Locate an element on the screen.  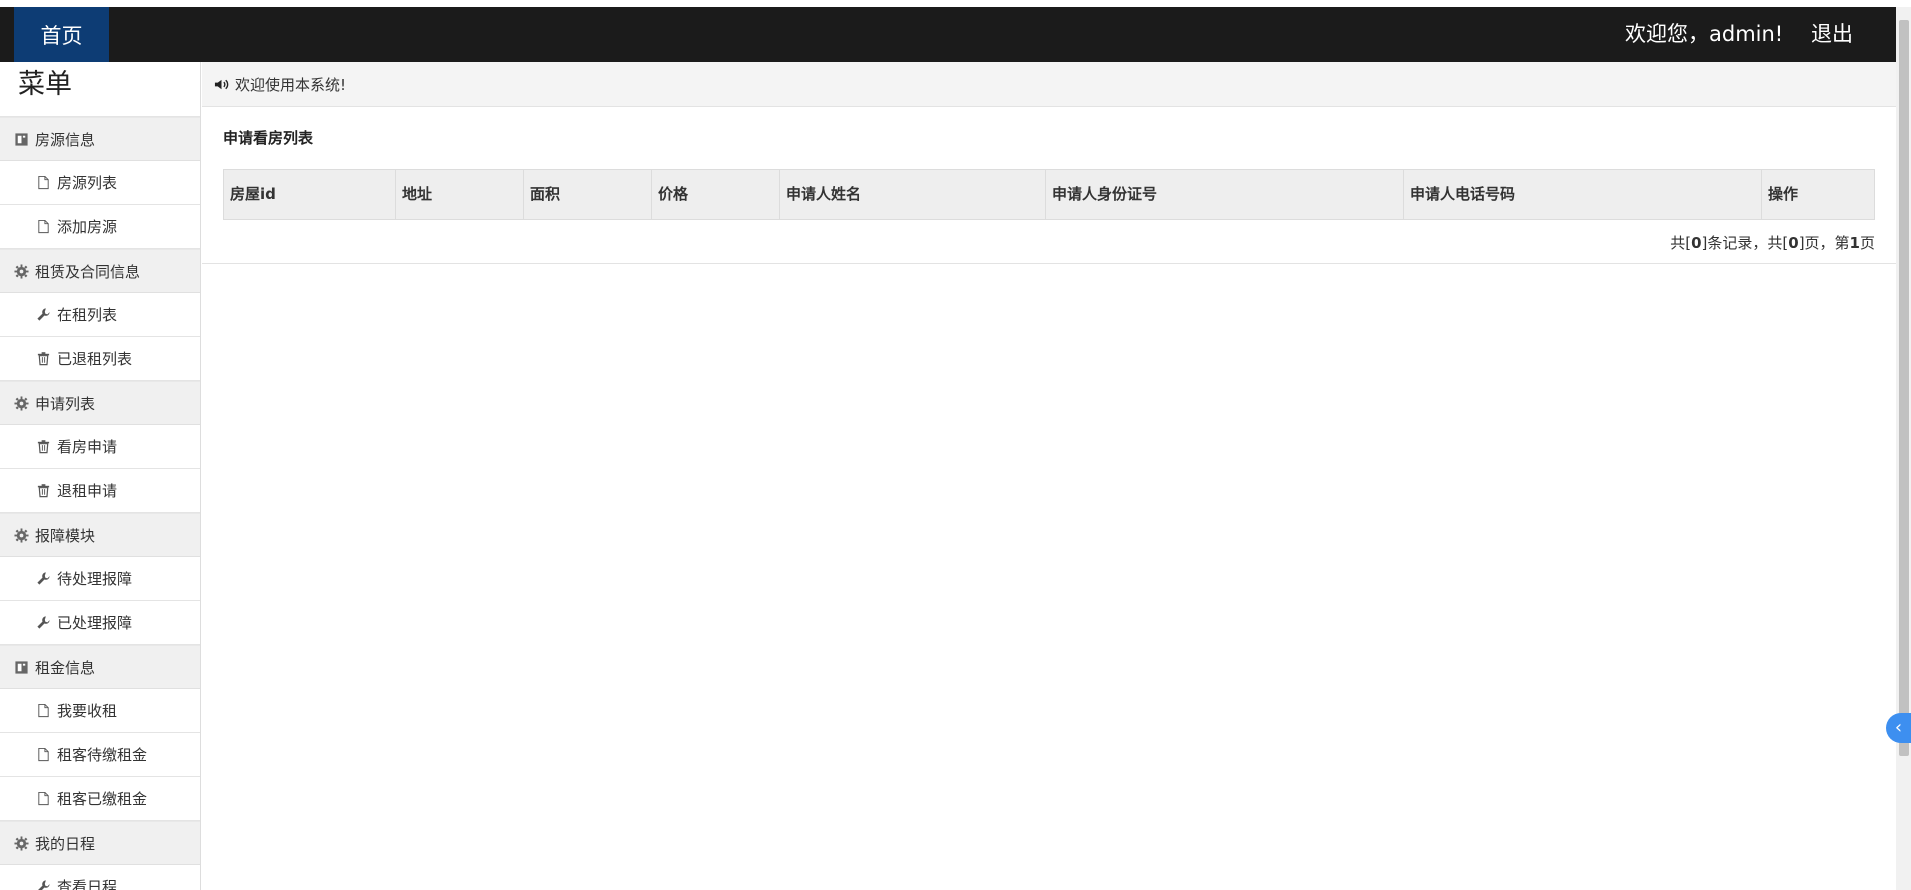
menu-item-label: 租客待缴租金 is located at coordinates (102, 755).